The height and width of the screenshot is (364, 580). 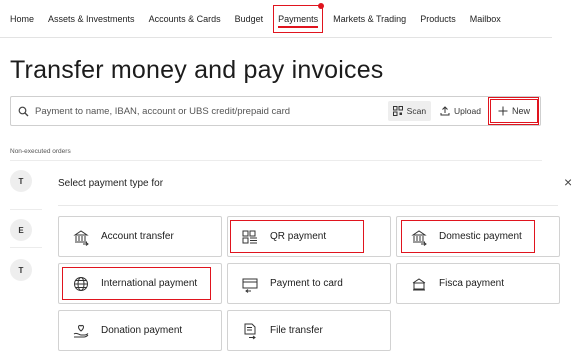 I want to click on option-file-transfer: File transfer, so click(x=309, y=330).